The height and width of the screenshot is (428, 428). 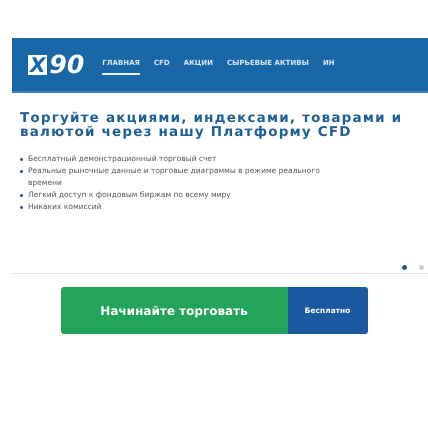 I want to click on logo: X 90, so click(x=56, y=64).